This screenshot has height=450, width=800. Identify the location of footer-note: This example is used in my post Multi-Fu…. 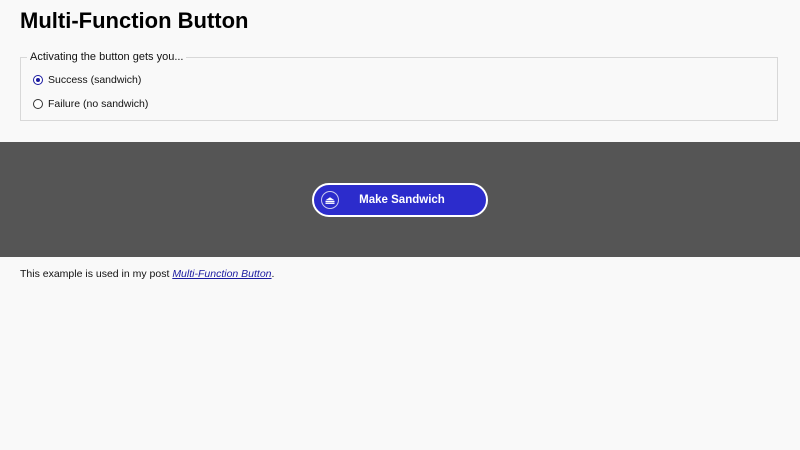
(147, 274).